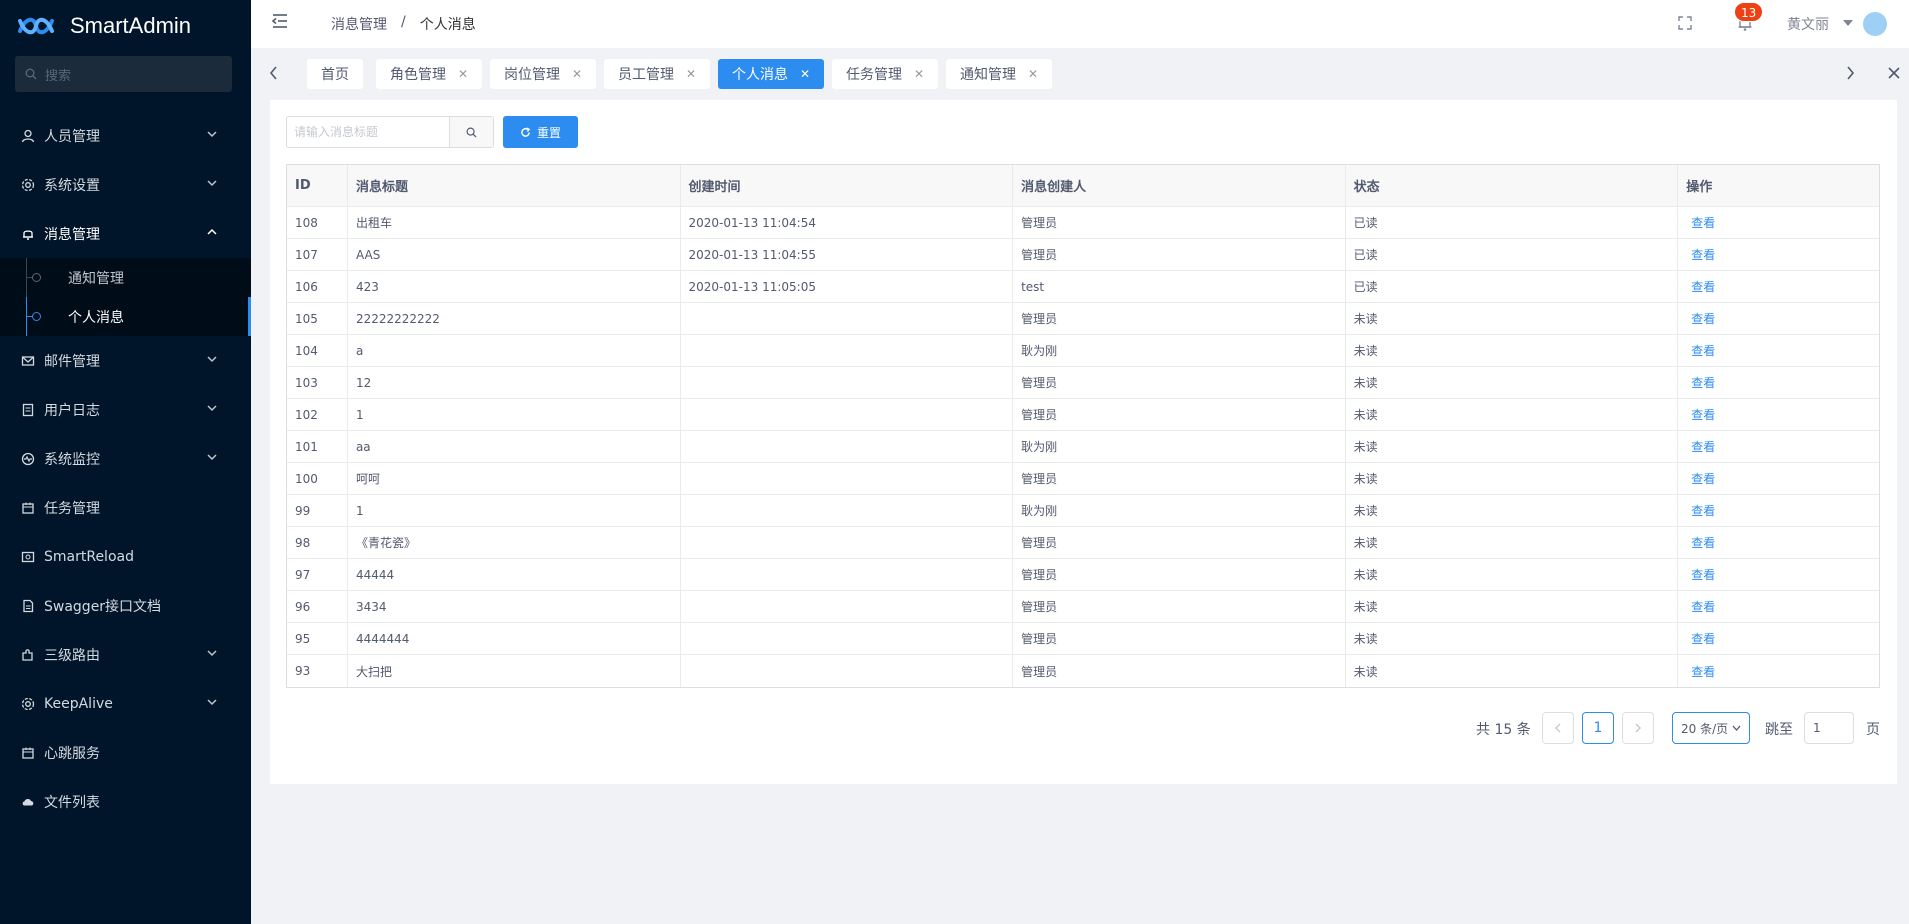  What do you see at coordinates (125, 801) in the screenshot?
I see `sidebar-item-file-list: 文件列表` at bounding box center [125, 801].